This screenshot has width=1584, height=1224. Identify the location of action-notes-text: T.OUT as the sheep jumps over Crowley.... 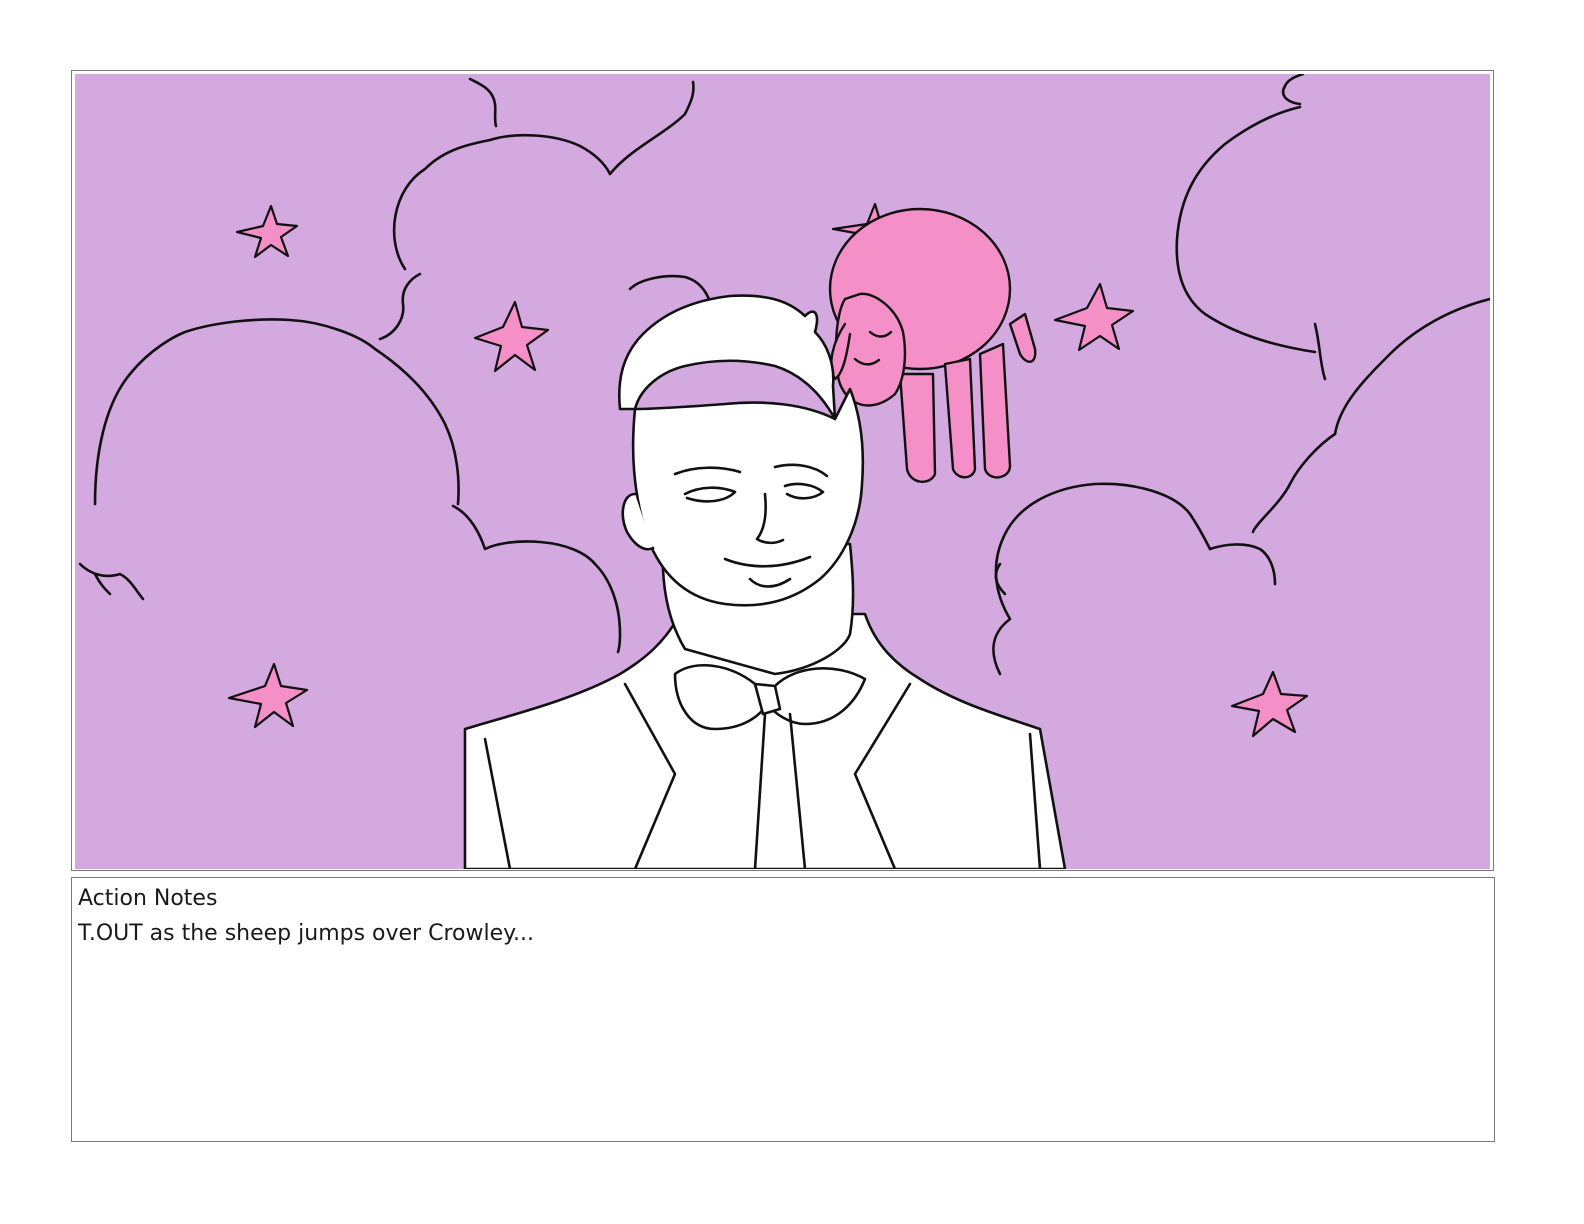
(306, 933).